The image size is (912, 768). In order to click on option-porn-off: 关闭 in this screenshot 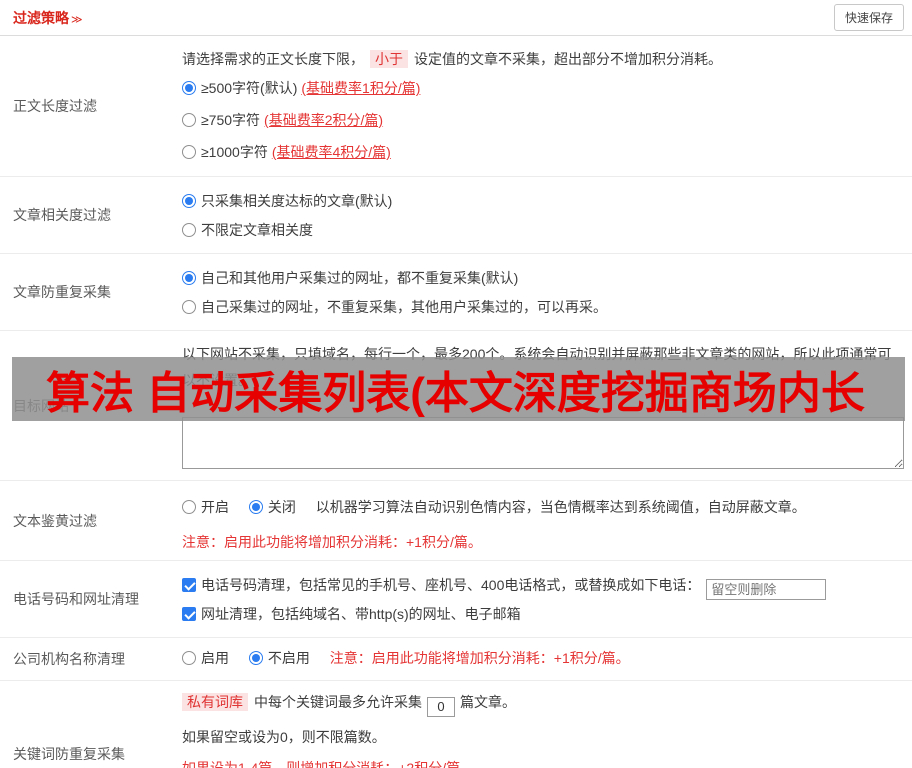, I will do `click(274, 507)`.